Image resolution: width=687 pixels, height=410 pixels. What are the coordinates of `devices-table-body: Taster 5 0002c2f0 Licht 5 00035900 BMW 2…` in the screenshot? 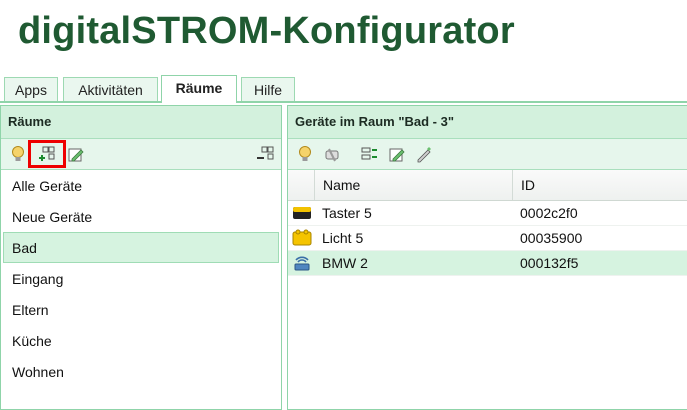 It's located at (487, 238).